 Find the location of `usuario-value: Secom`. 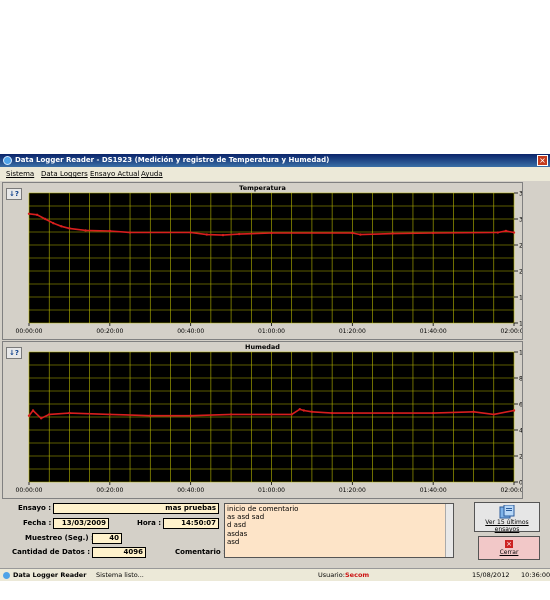

usuario-value: Secom is located at coordinates (357, 575).